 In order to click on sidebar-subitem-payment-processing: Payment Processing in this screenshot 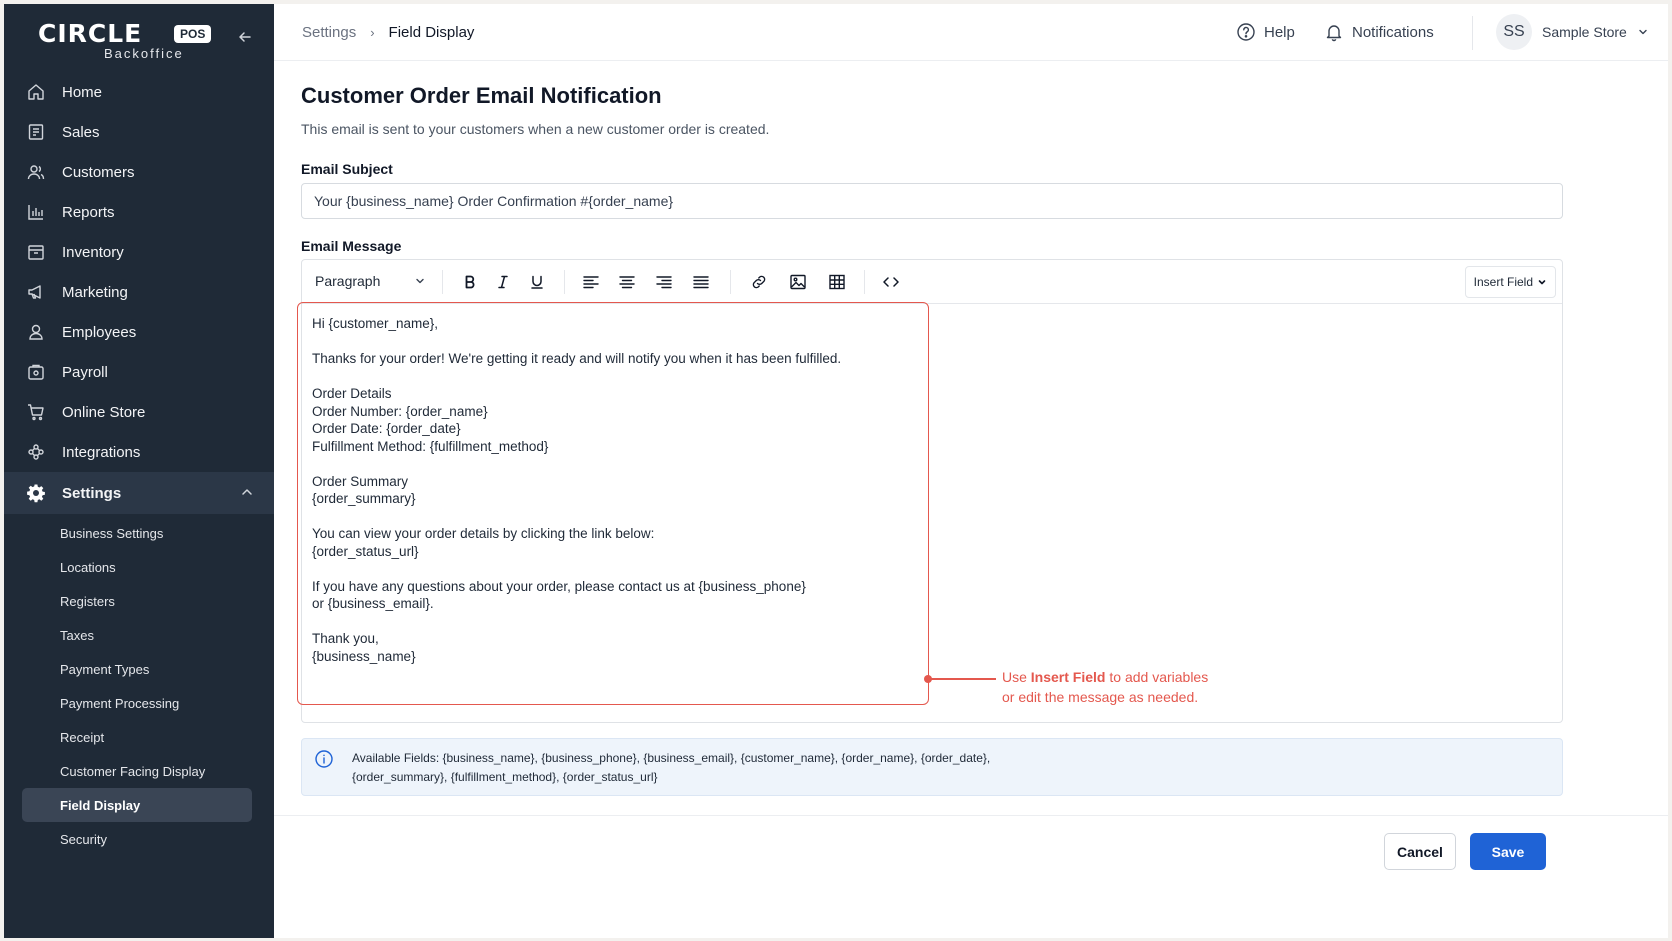, I will do `click(128, 703)`.